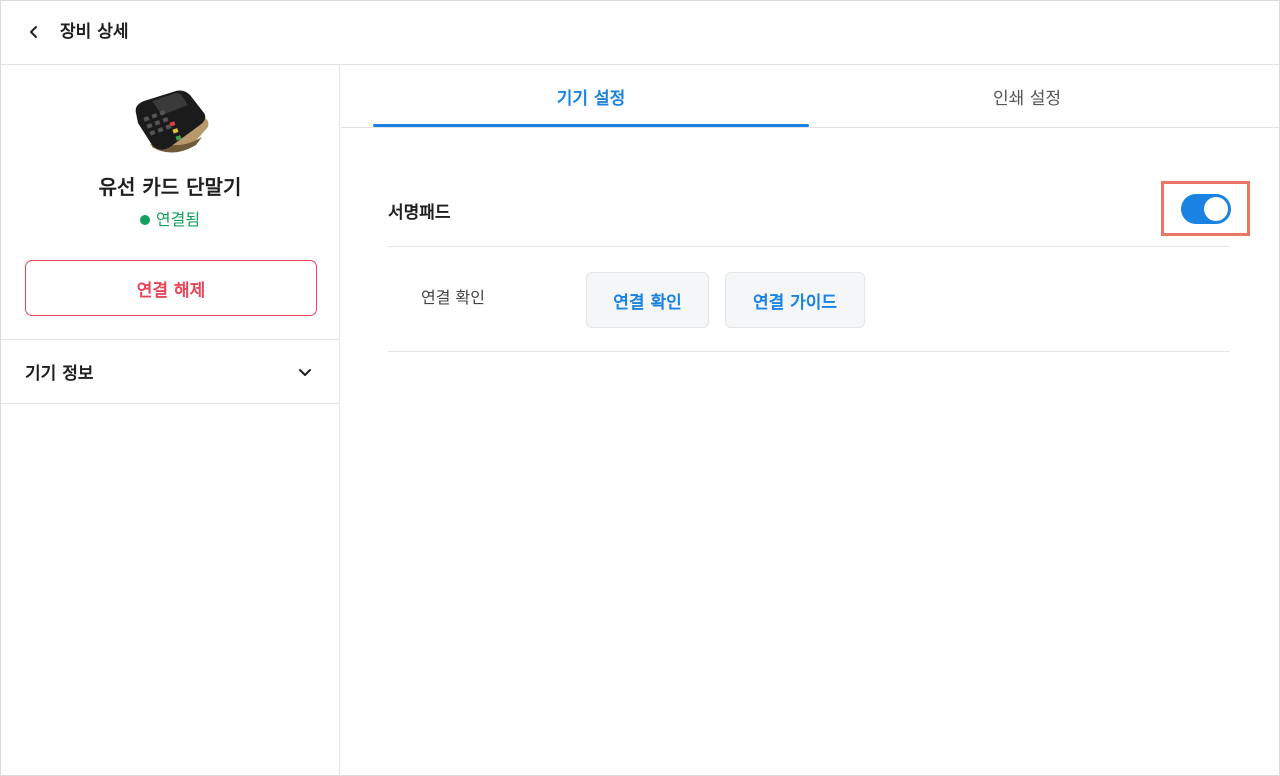 This screenshot has width=1280, height=776. I want to click on signature-pad-toggle, so click(1206, 209).